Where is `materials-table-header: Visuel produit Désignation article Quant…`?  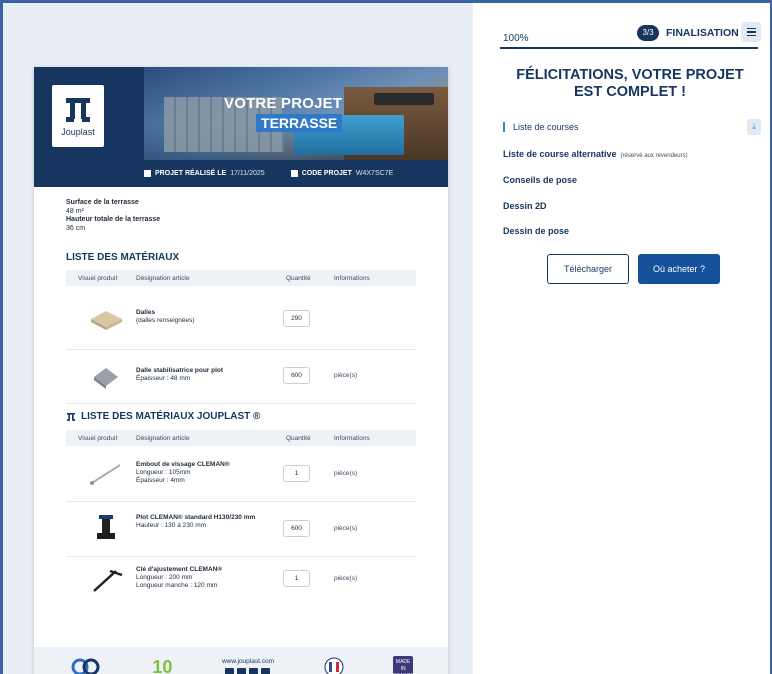 materials-table-header: Visuel produit Désignation article Quant… is located at coordinates (241, 278).